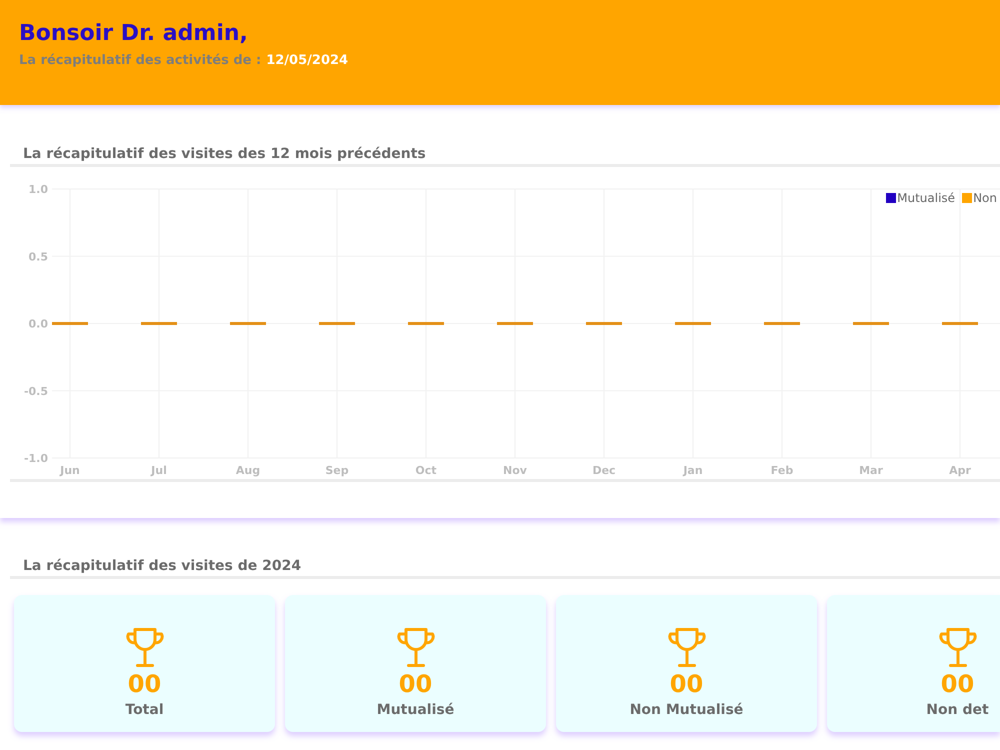 Image resolution: width=1000 pixels, height=750 pixels. What do you see at coordinates (985, 198) in the screenshot?
I see `legend-label: Non` at bounding box center [985, 198].